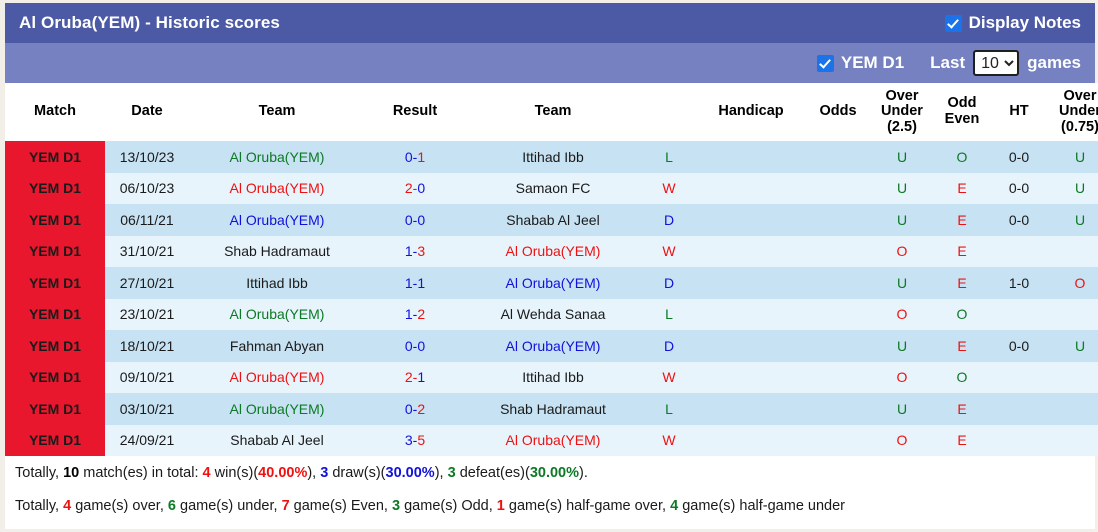 The image size is (1098, 532). Describe the element at coordinates (1019, 282) in the screenshot. I see `cell-halftime-text: 1-0` at that location.